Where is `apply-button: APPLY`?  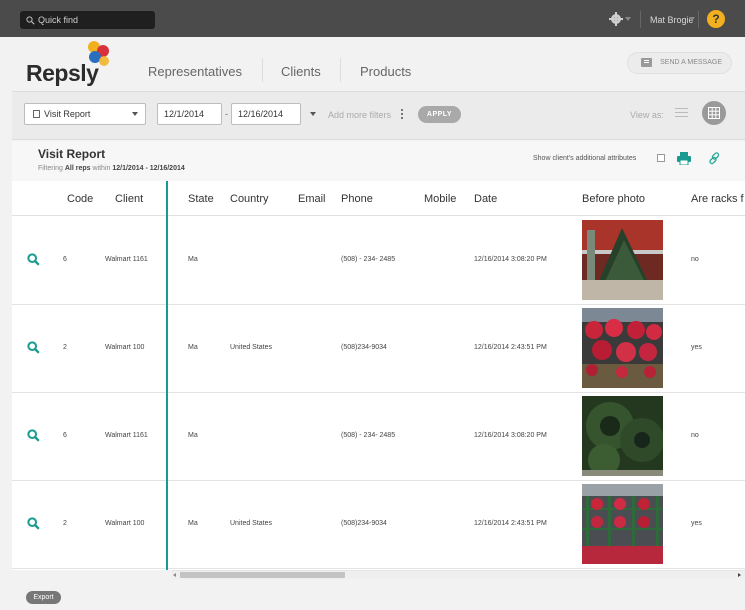 apply-button: APPLY is located at coordinates (439, 114).